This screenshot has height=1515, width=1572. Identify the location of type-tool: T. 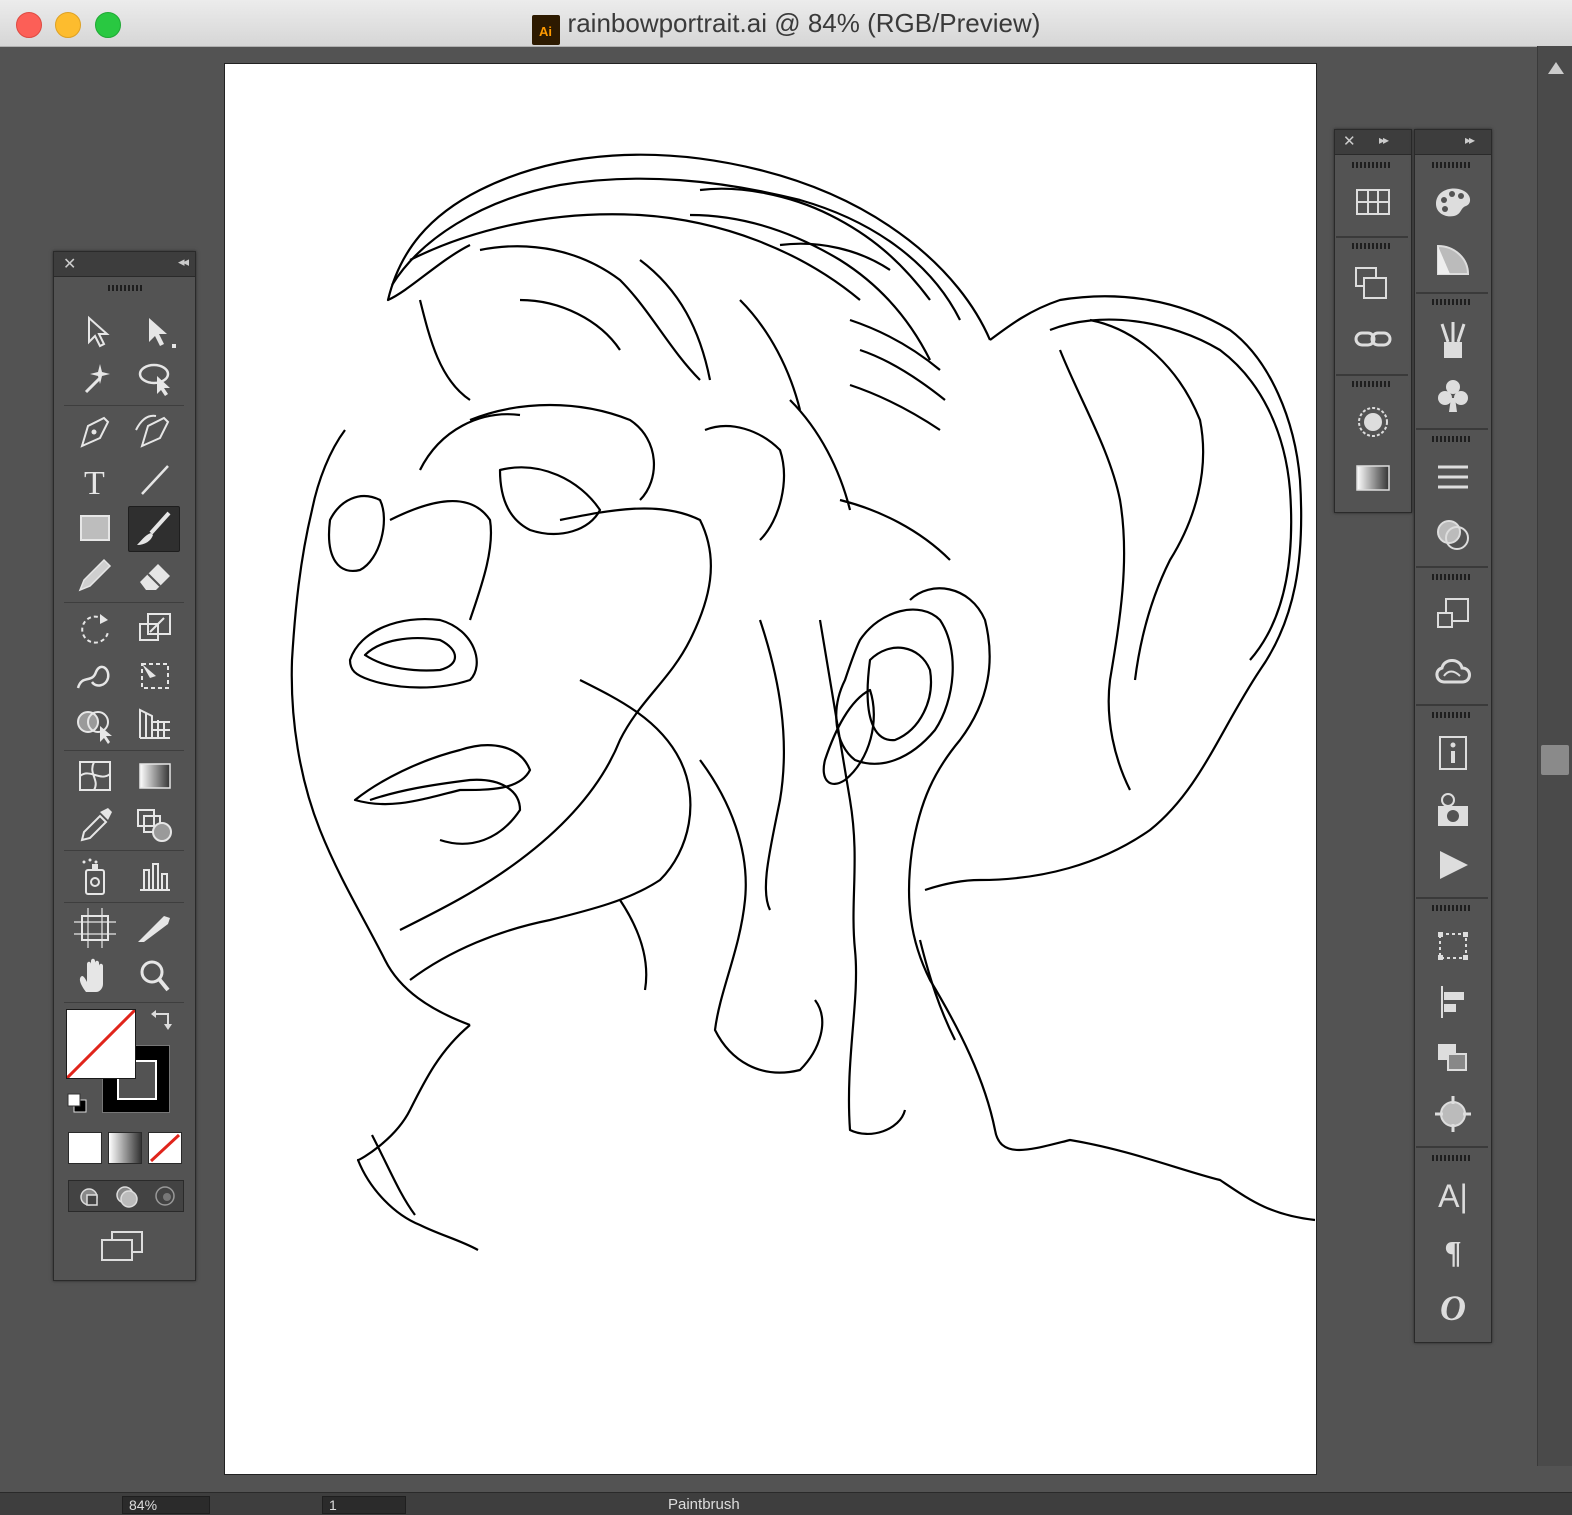
(95, 480).